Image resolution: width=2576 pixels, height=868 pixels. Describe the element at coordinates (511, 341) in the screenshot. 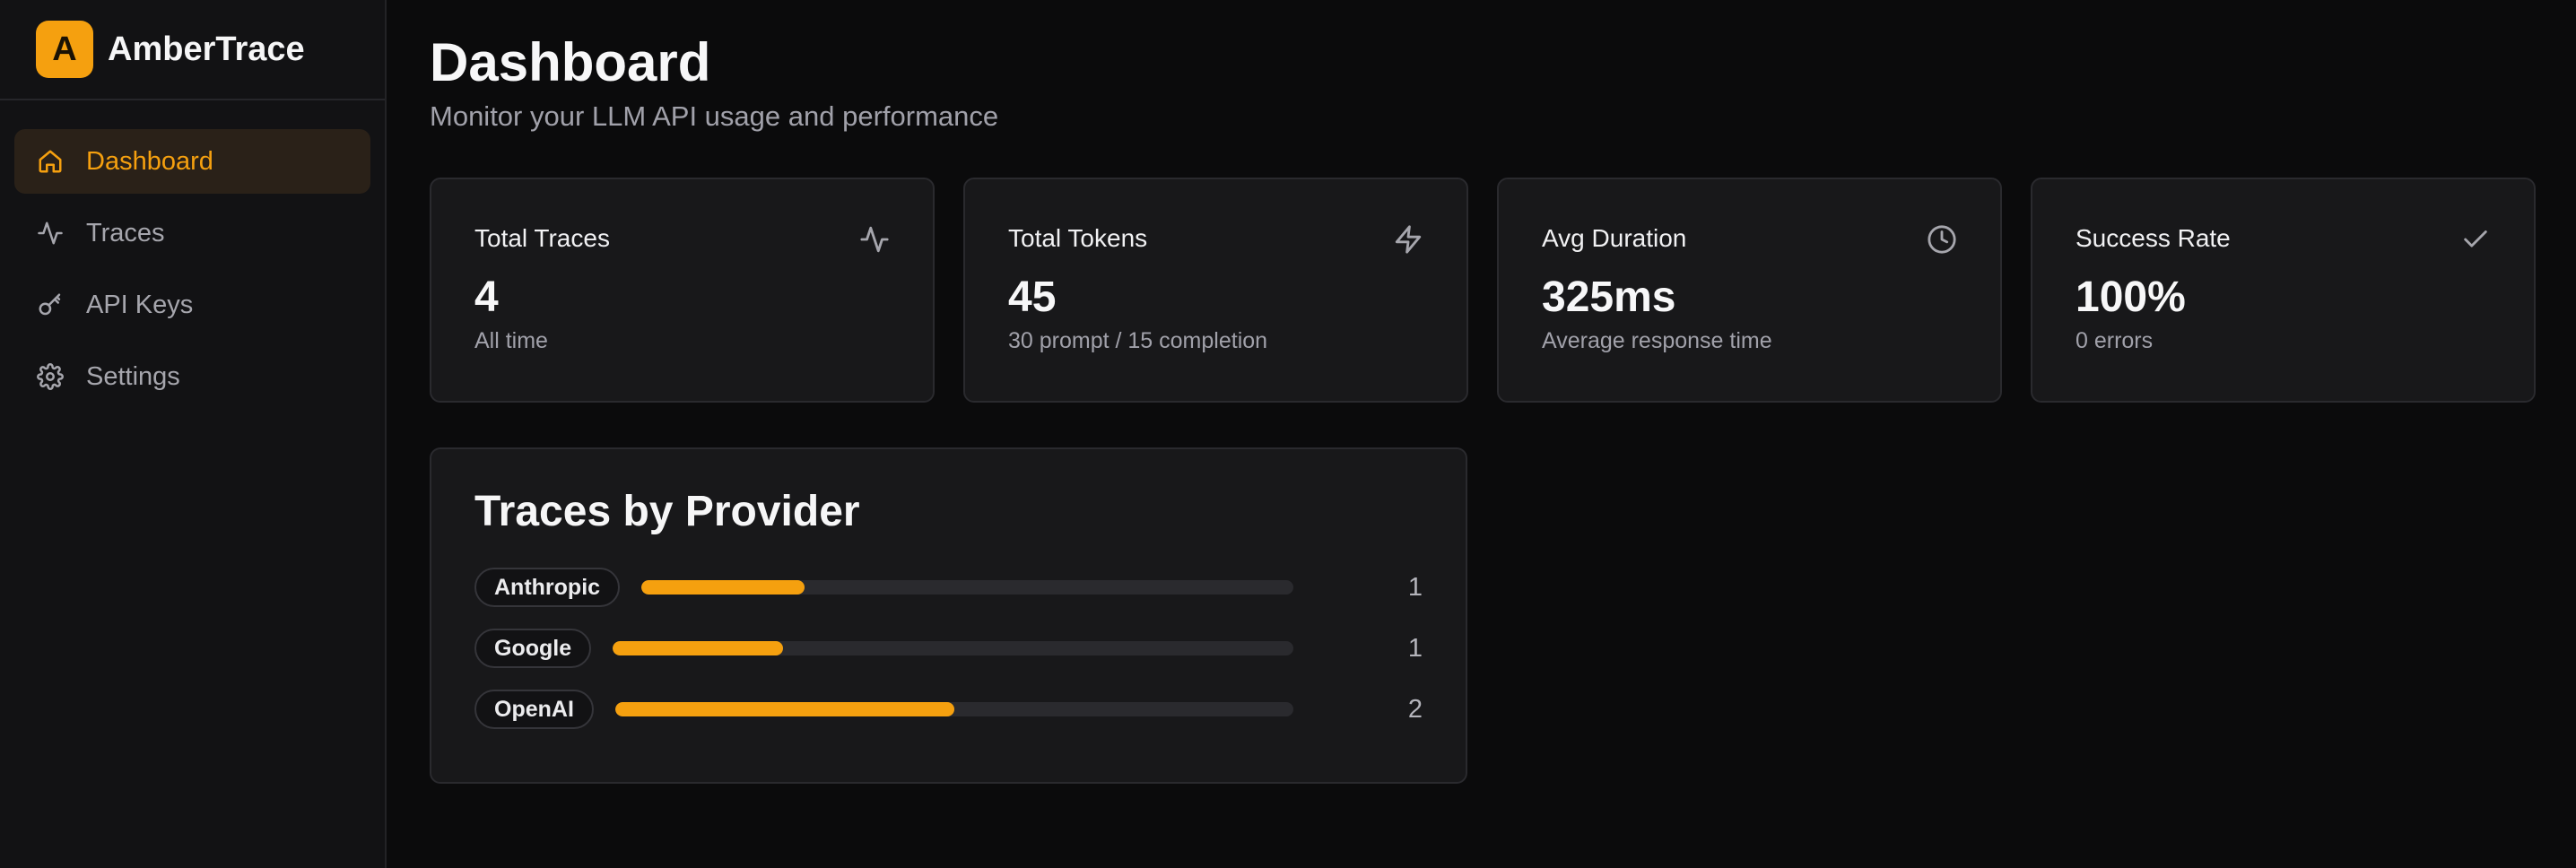

I see `stat-subtext: All time` at that location.